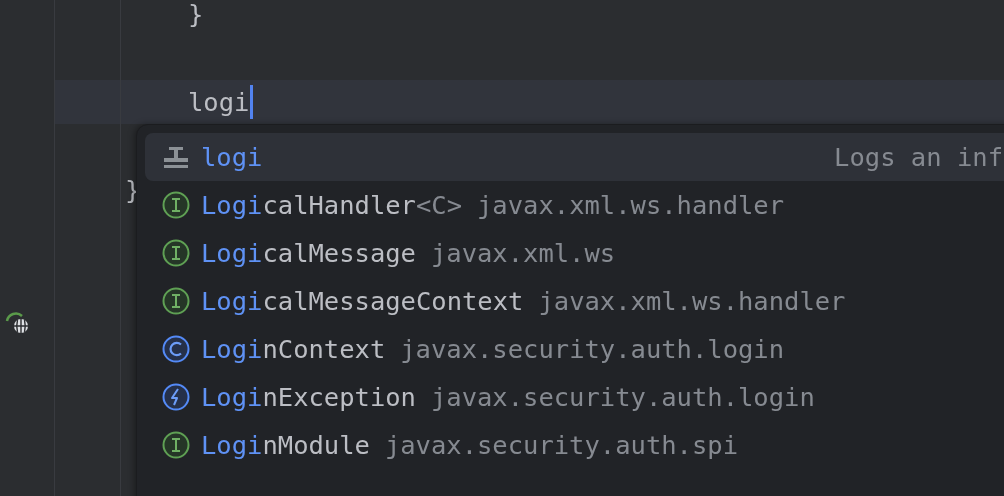 This screenshot has width=1004, height=496. I want to click on class-icon, so click(176, 349).